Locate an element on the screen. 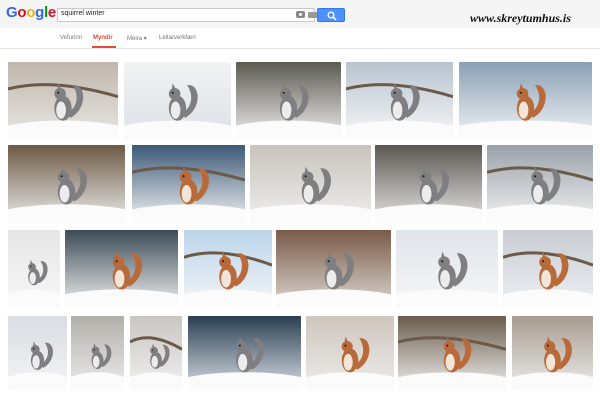 The width and height of the screenshot is (600, 396). image-result-gray-squirrel-fluffy is located at coordinates (428, 184).